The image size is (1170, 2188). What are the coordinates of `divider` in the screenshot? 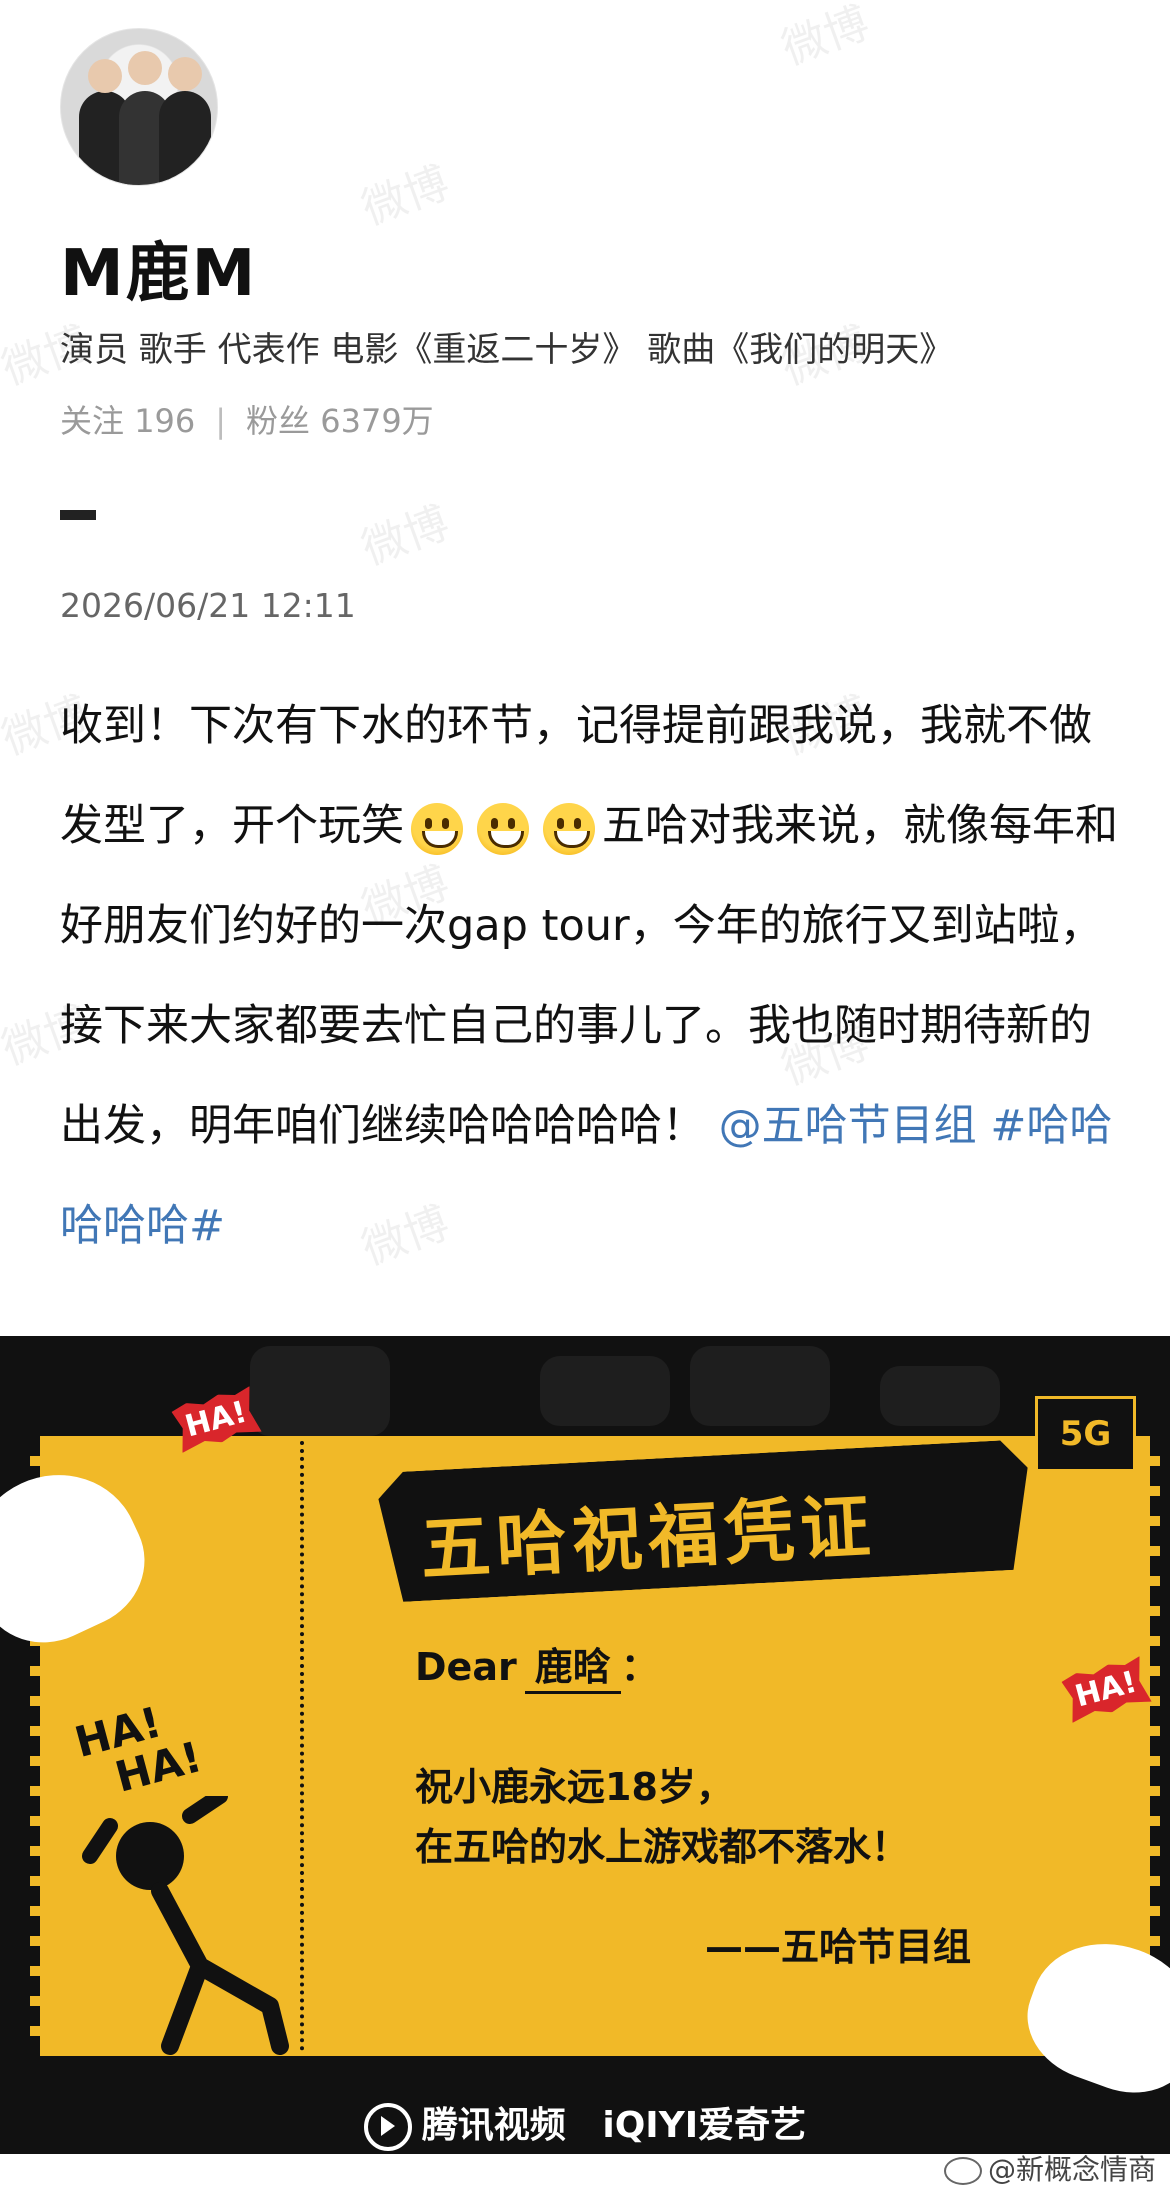 It's located at (78, 515).